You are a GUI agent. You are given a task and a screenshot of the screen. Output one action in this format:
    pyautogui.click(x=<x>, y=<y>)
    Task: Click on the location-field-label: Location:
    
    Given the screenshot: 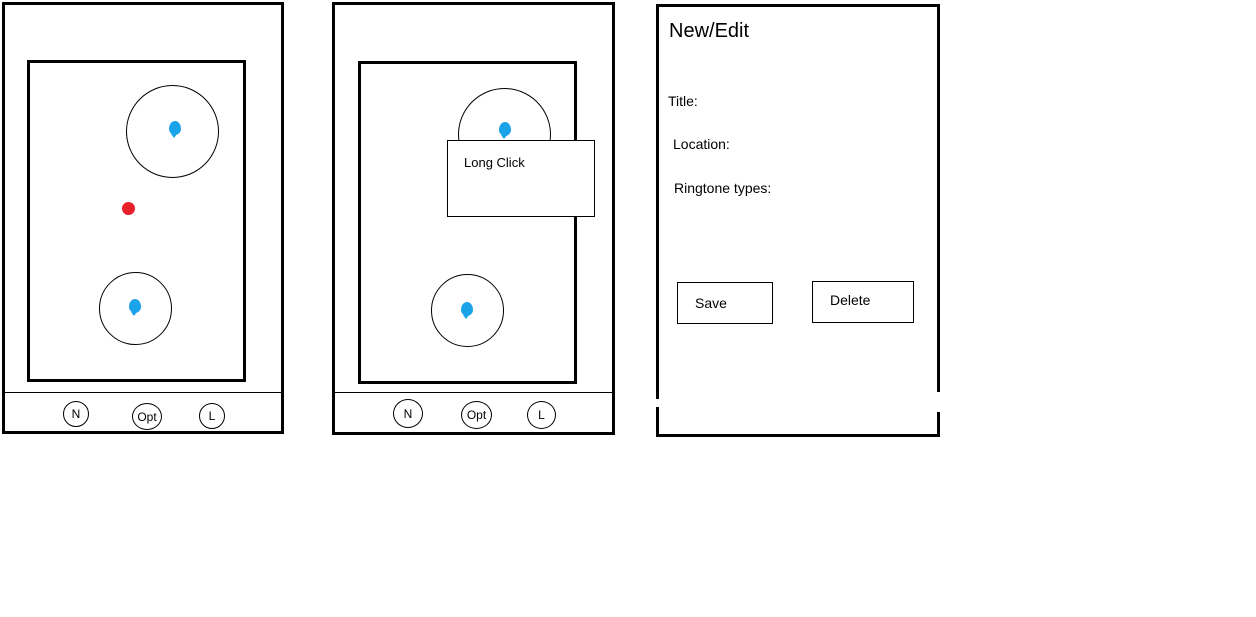 What is the action you would take?
    pyautogui.click(x=701, y=144)
    